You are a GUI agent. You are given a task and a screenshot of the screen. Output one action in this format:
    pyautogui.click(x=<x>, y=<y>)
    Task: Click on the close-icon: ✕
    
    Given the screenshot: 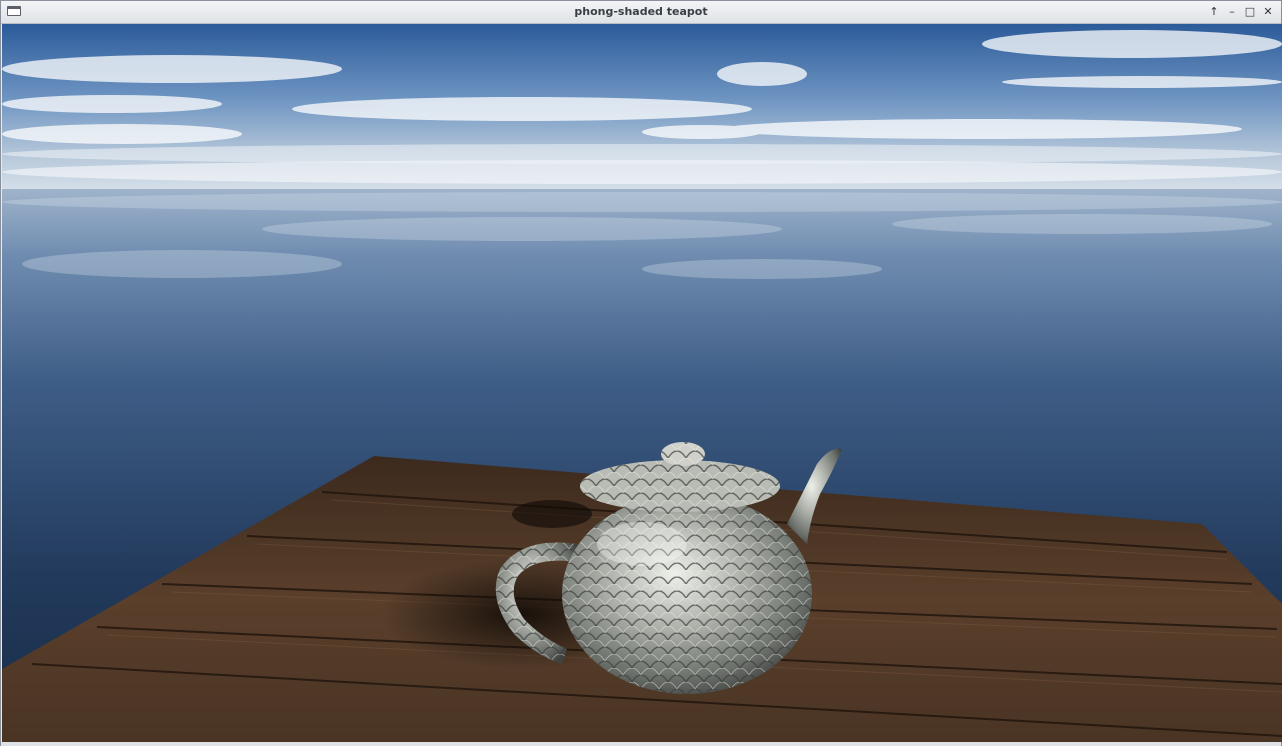 What is the action you would take?
    pyautogui.click(x=1268, y=12)
    